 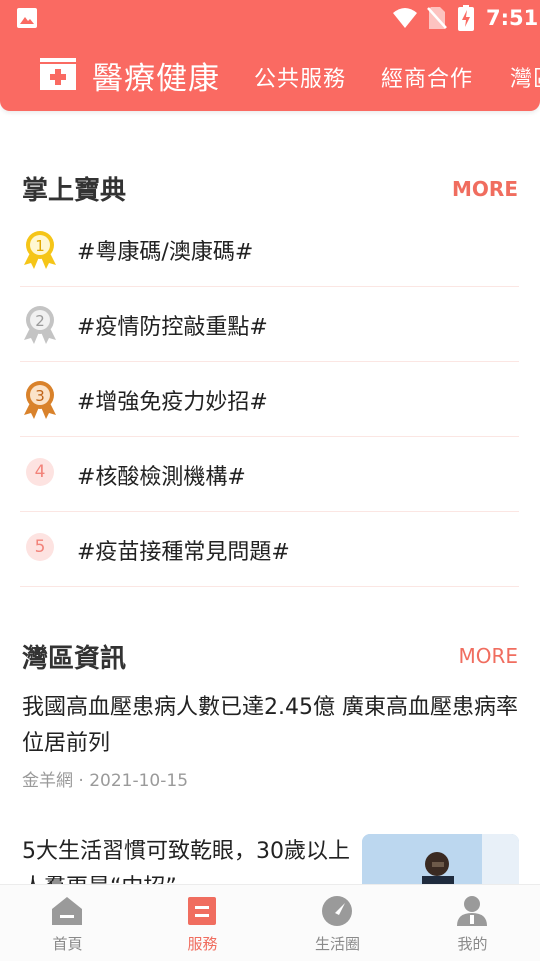 What do you see at coordinates (40, 246) in the screenshot?
I see `svg-text: 1` at bounding box center [40, 246].